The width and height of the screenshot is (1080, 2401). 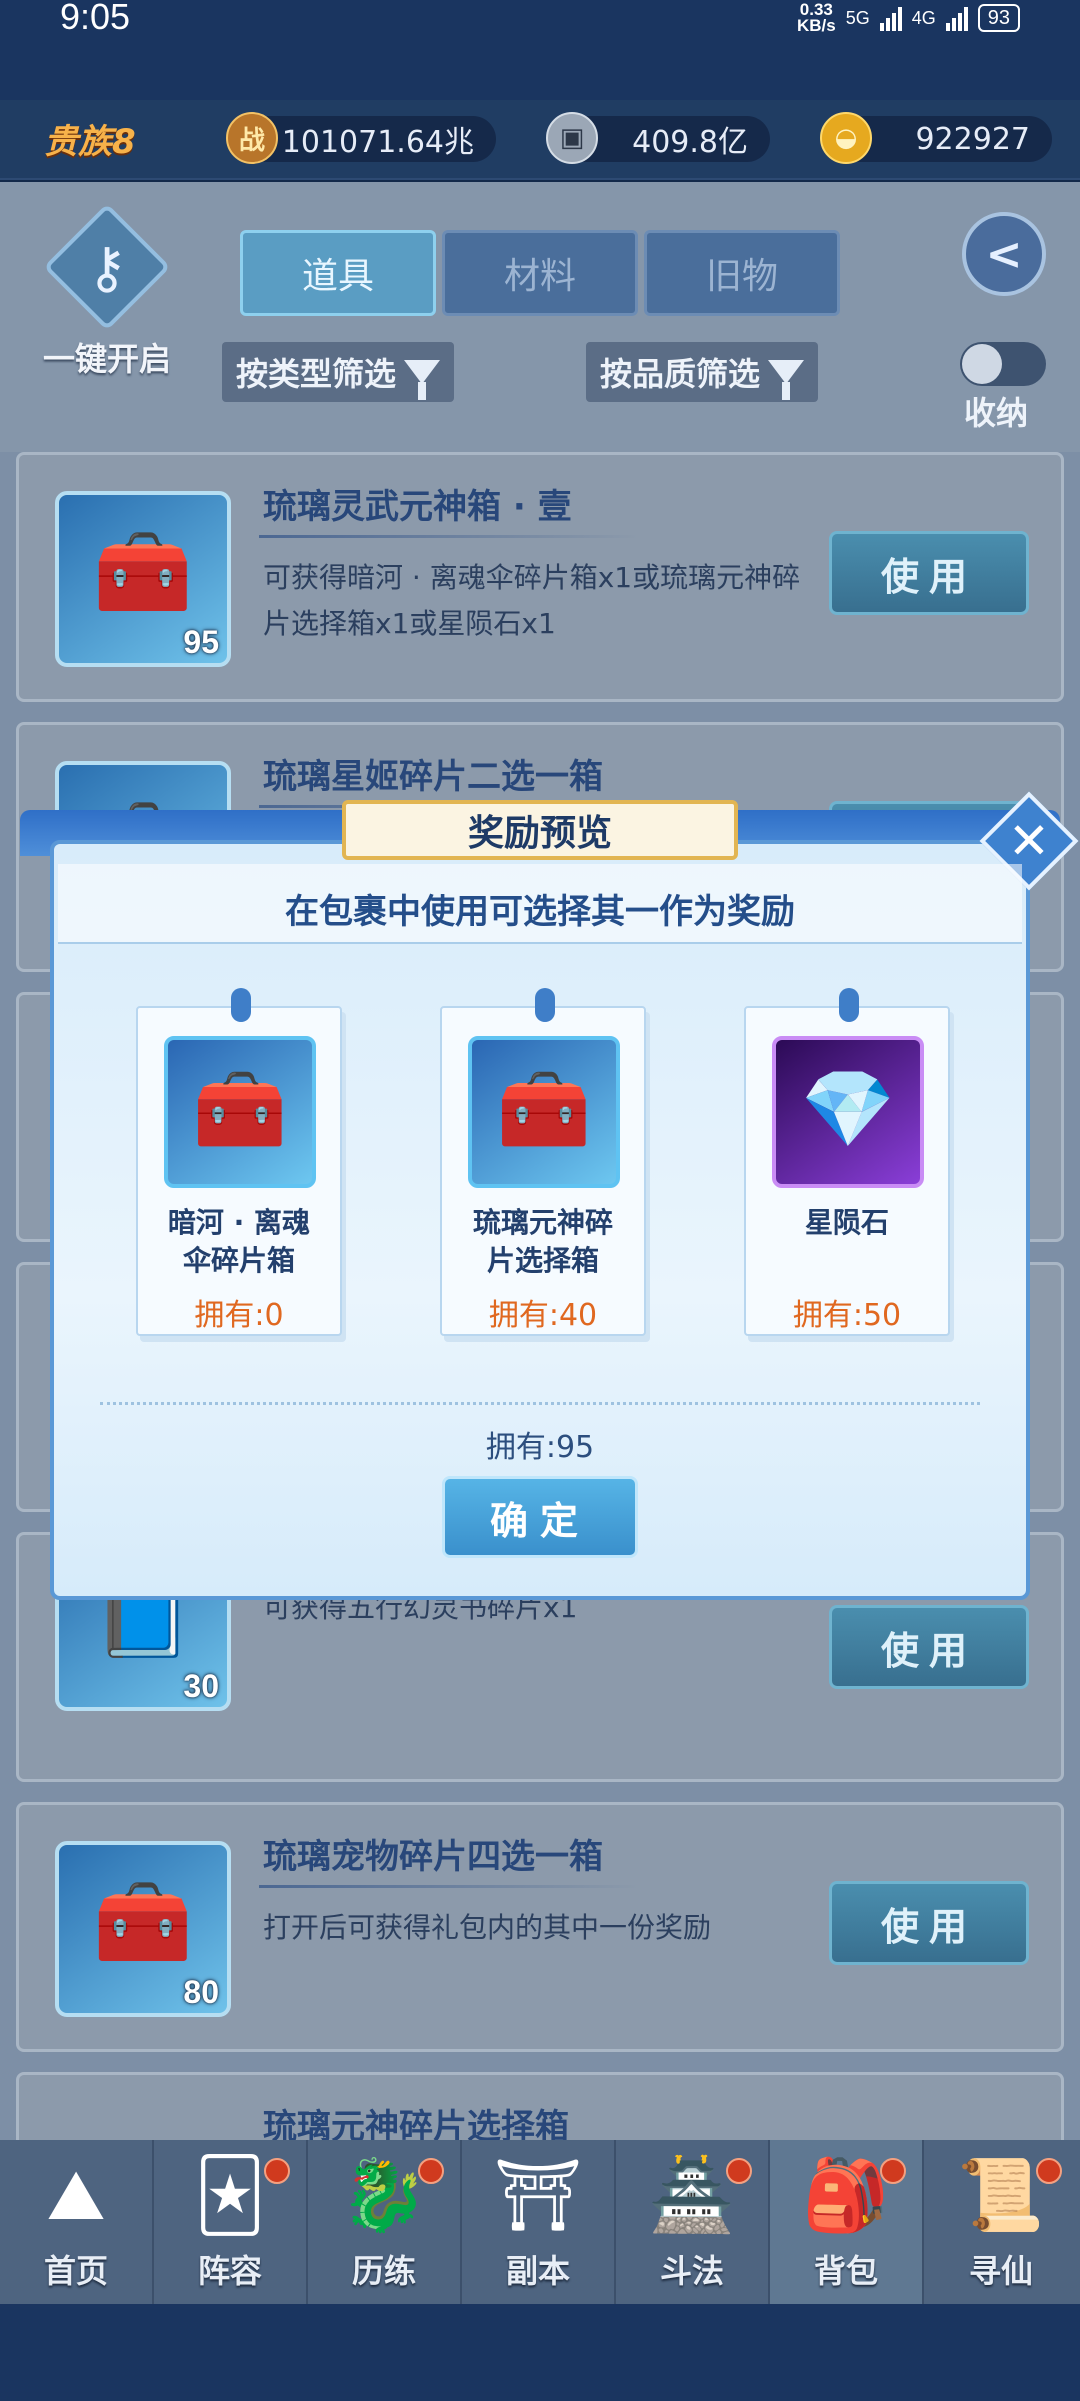 I want to click on bottom-nav: ⛰ 首页 🃏 阵容 🐉 历练 ⛩ 副本 🏯 斗法 🎒 背包 📜 寻仙, so click(x=540, y=2222).